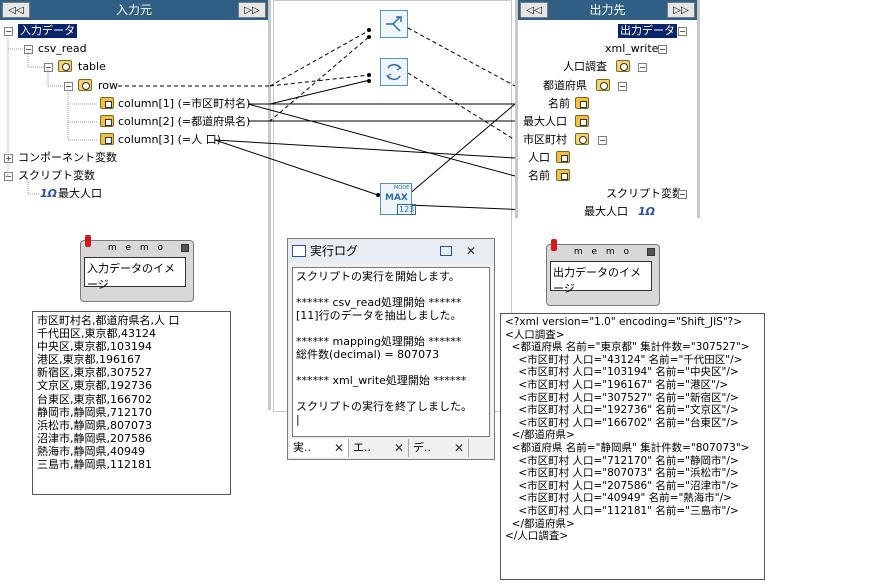 This screenshot has width=895, height=586. I want to click on tab-label: 実.., so click(302, 447).